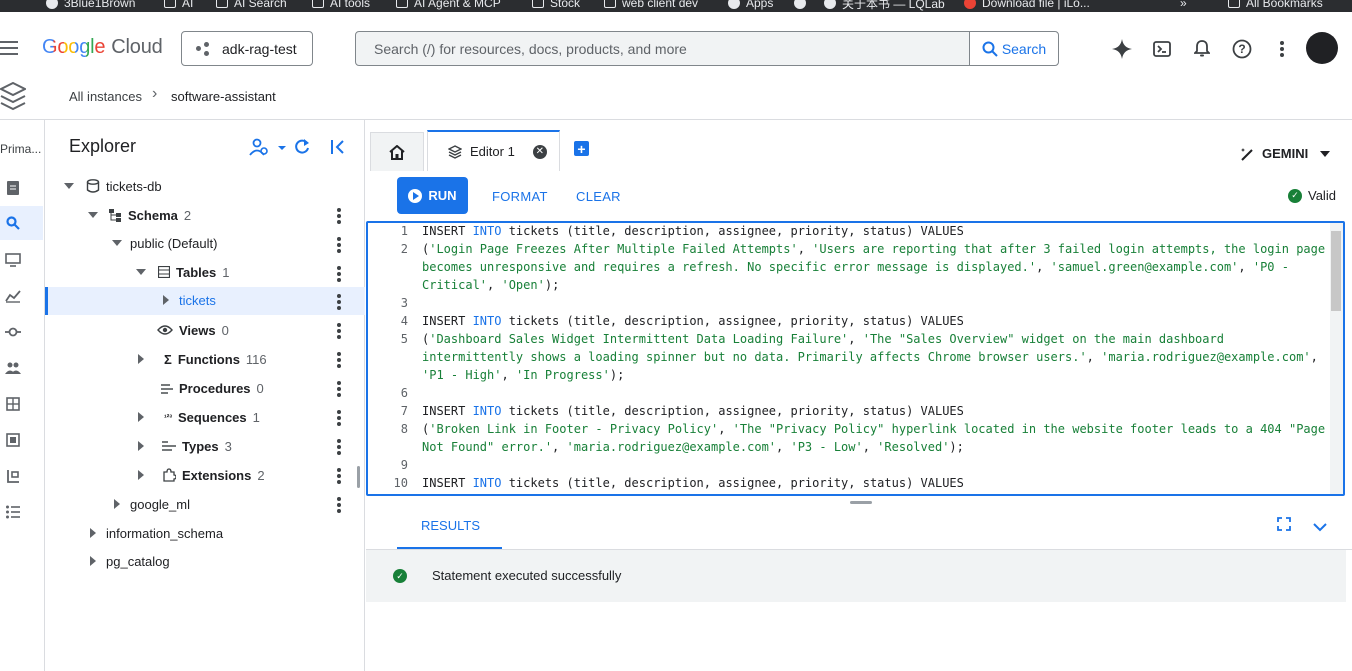 Image resolution: width=1352 pixels, height=671 pixels. I want to click on collapse-panel-icon, so click(338, 149).